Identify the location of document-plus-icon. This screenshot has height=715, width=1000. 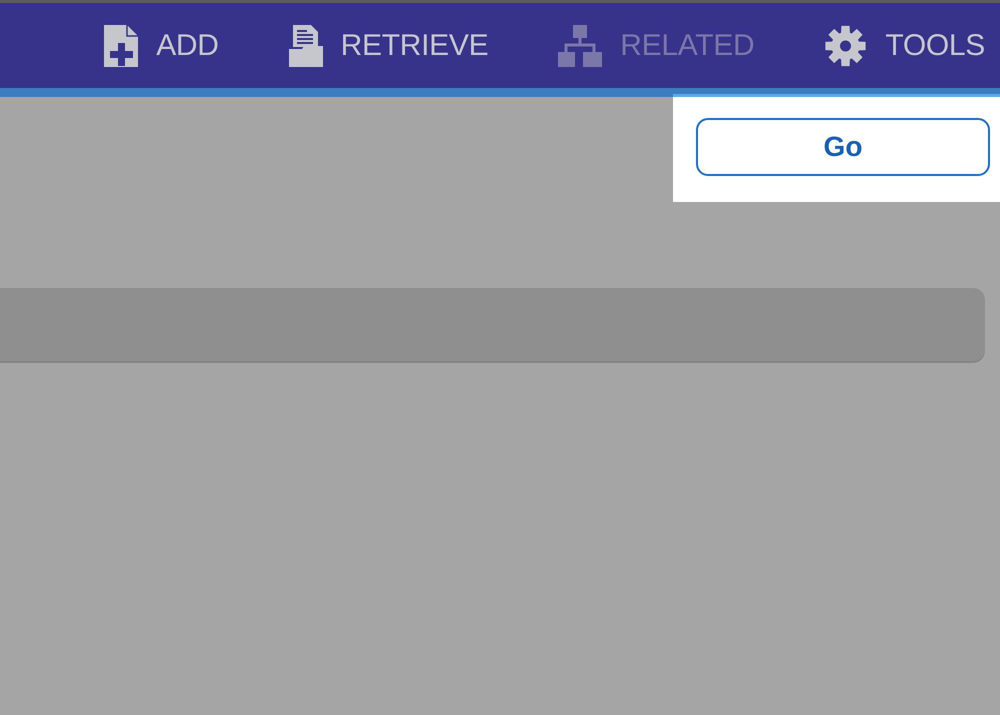
(121, 45).